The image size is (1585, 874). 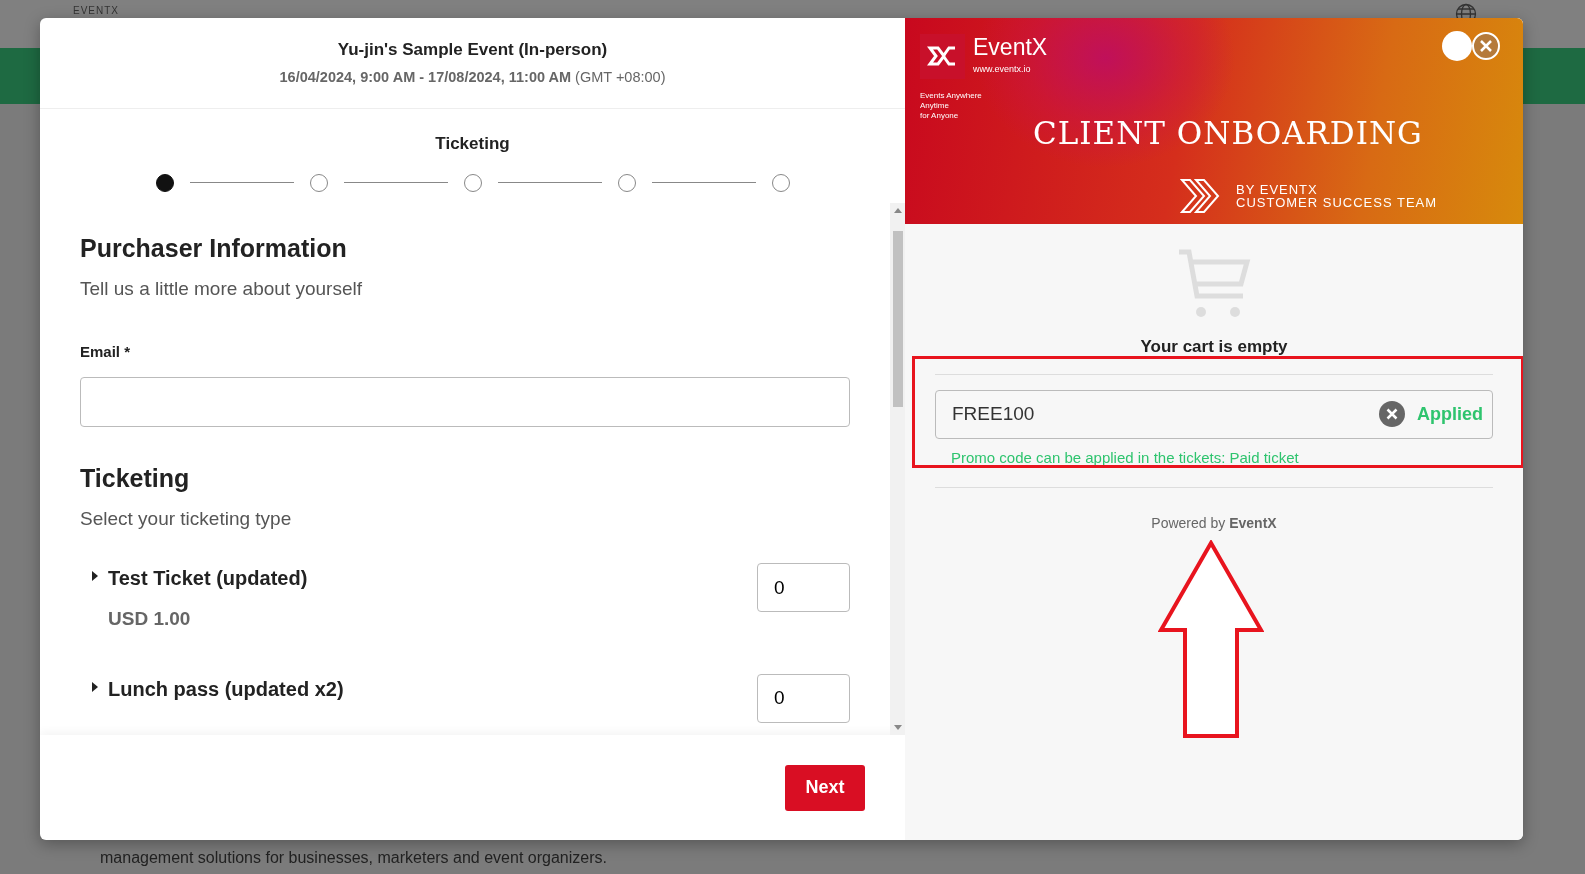 I want to click on cart-empty-text: Your cart is empty, so click(x=1214, y=347).